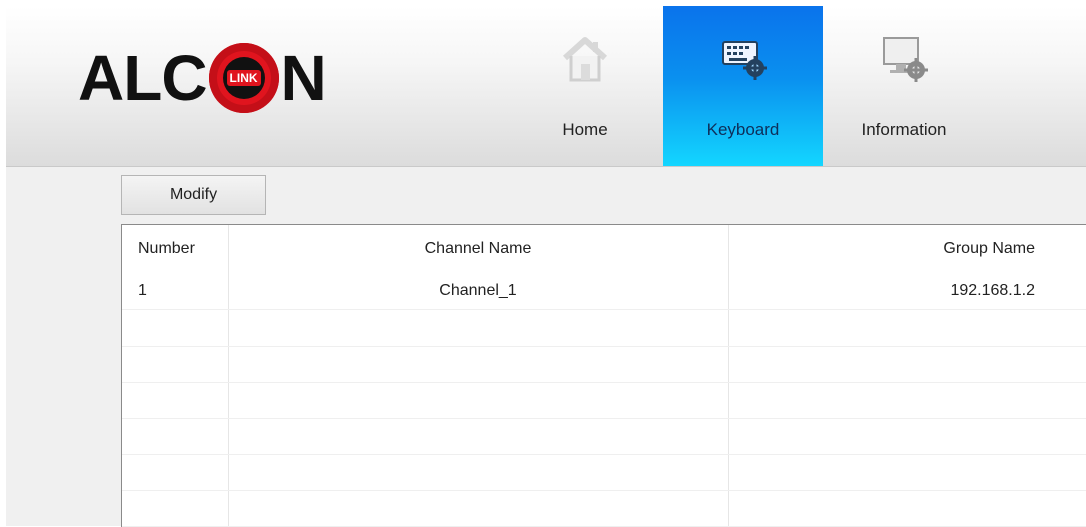 This screenshot has height=527, width=1086. Describe the element at coordinates (585, 129) in the screenshot. I see `nav-home-label: Home` at that location.